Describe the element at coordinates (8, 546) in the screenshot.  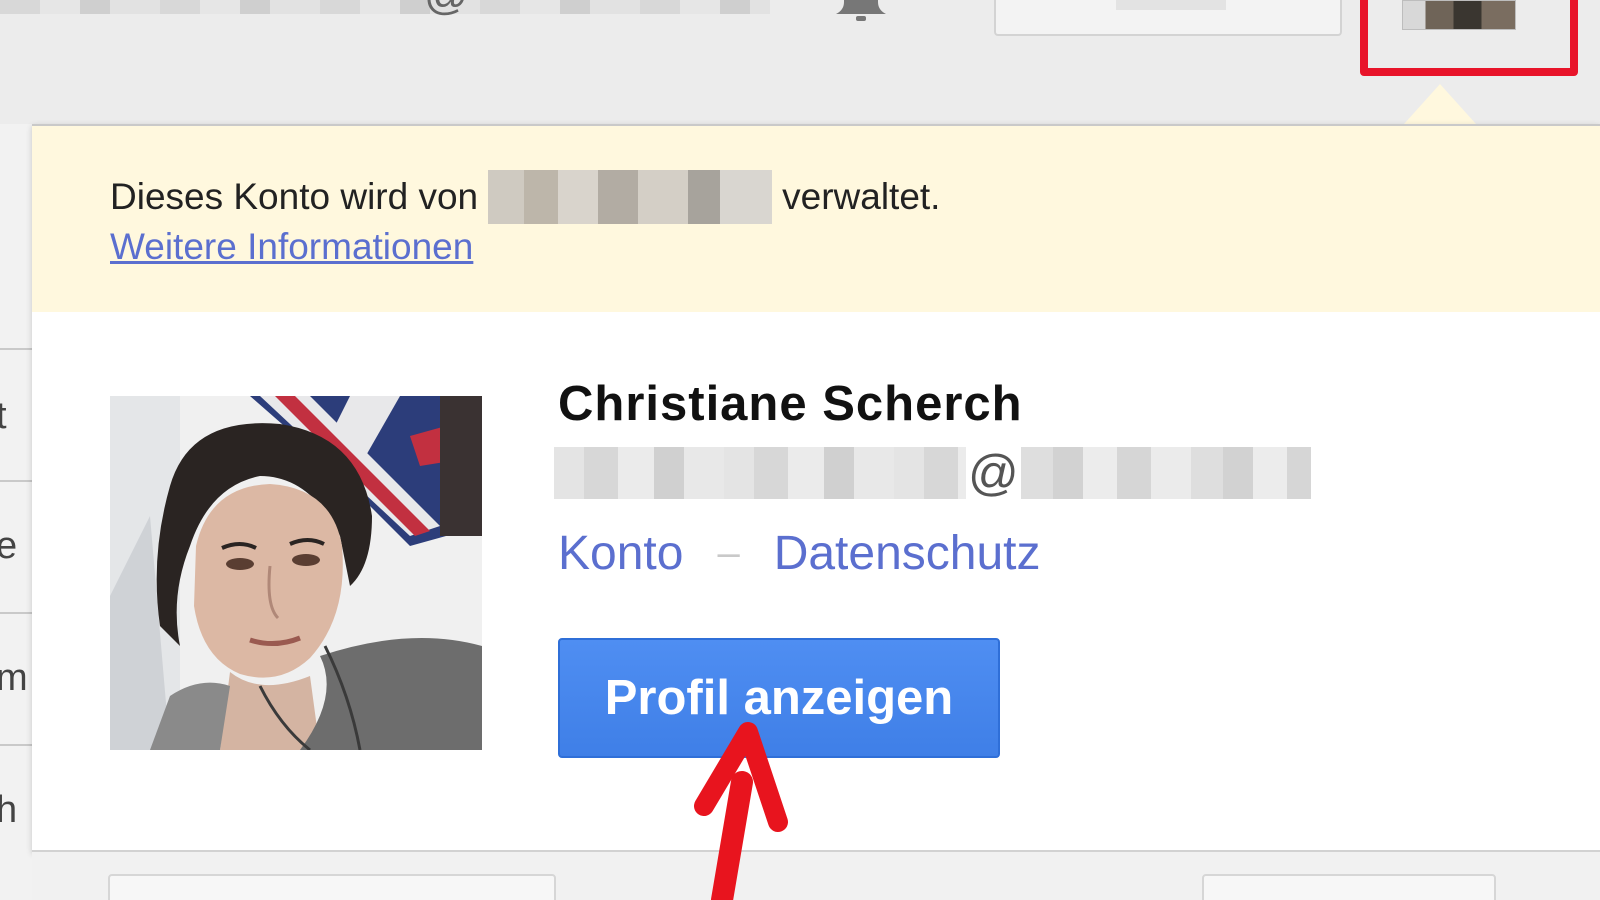
I see `sidebar-fragment-text: e` at that location.